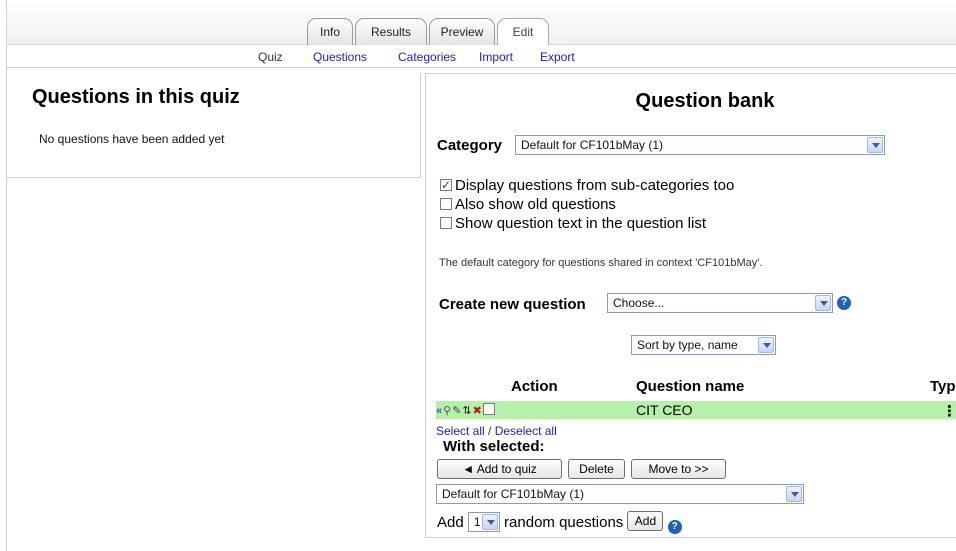 Image resolution: width=956 pixels, height=551 pixels. I want to click on question-name: CIT CEO, so click(664, 410).